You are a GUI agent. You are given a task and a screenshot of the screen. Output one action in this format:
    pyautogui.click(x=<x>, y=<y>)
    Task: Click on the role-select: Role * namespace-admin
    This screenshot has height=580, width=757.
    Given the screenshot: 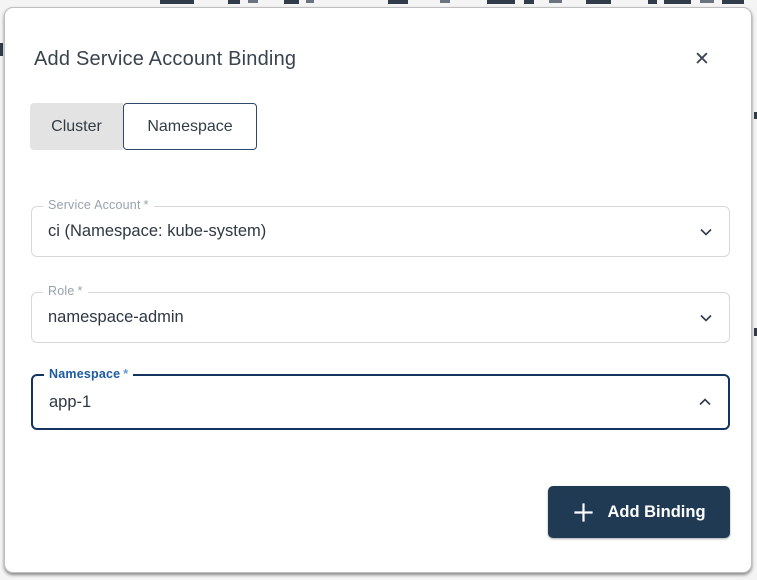 What is the action you would take?
    pyautogui.click(x=380, y=313)
    